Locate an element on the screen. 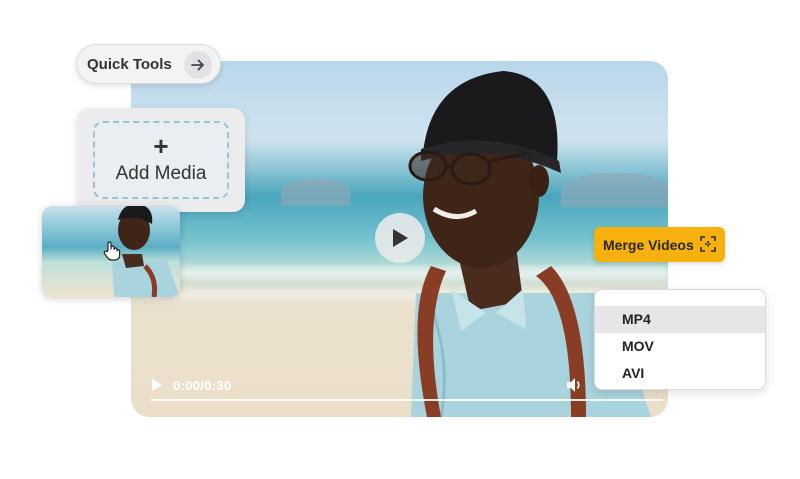 Image resolution: width=800 pixels, height=479 pixels. format-option-mov: MOV is located at coordinates (680, 346).